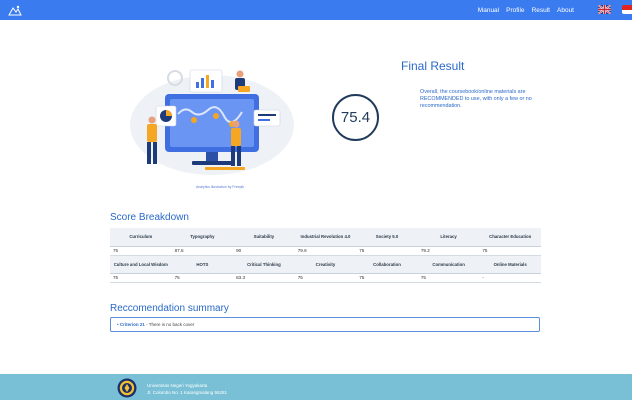 This screenshot has width=632, height=400. What do you see at coordinates (604, 9) in the screenshot?
I see `uk-flag-icon` at bounding box center [604, 9].